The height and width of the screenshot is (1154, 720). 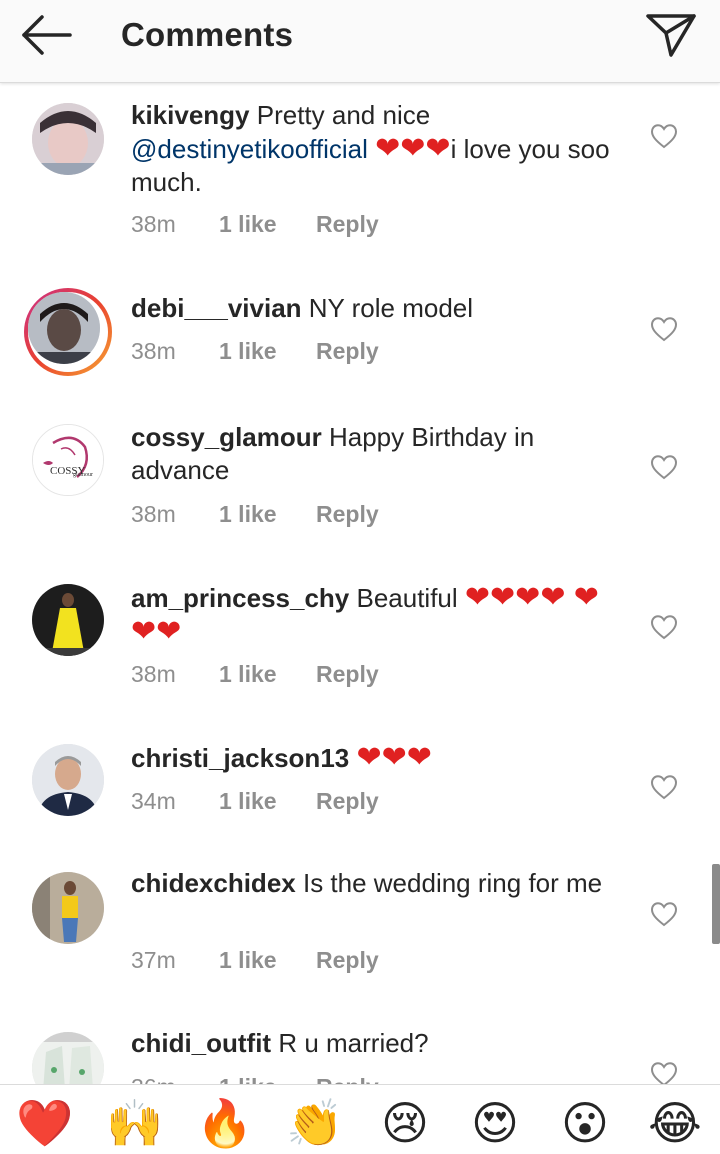 I want to click on paper-plane-icon, so click(x=671, y=35).